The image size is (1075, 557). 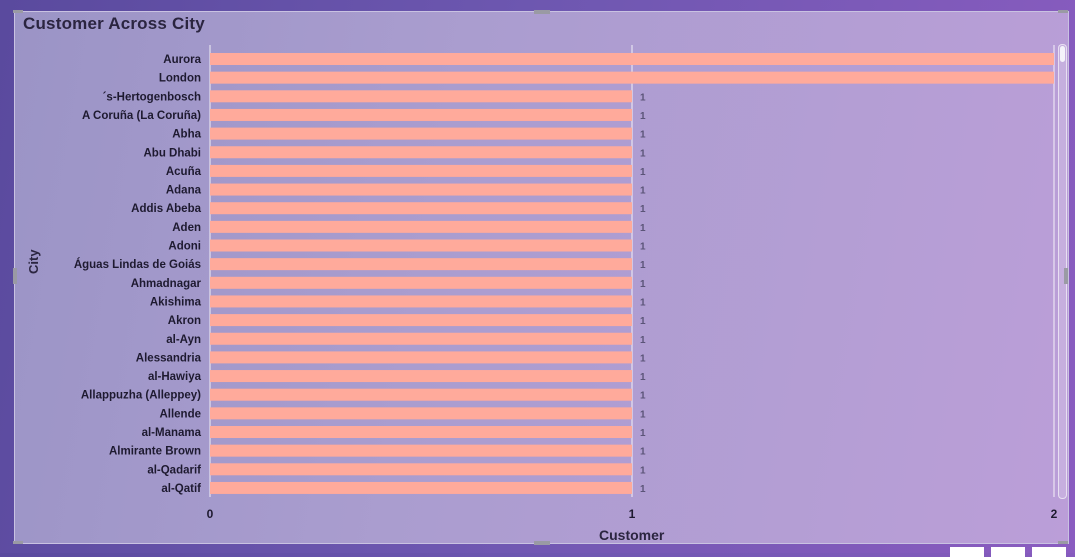 I want to click on category-label: Águas Lindas de Goiás, so click(x=137, y=264).